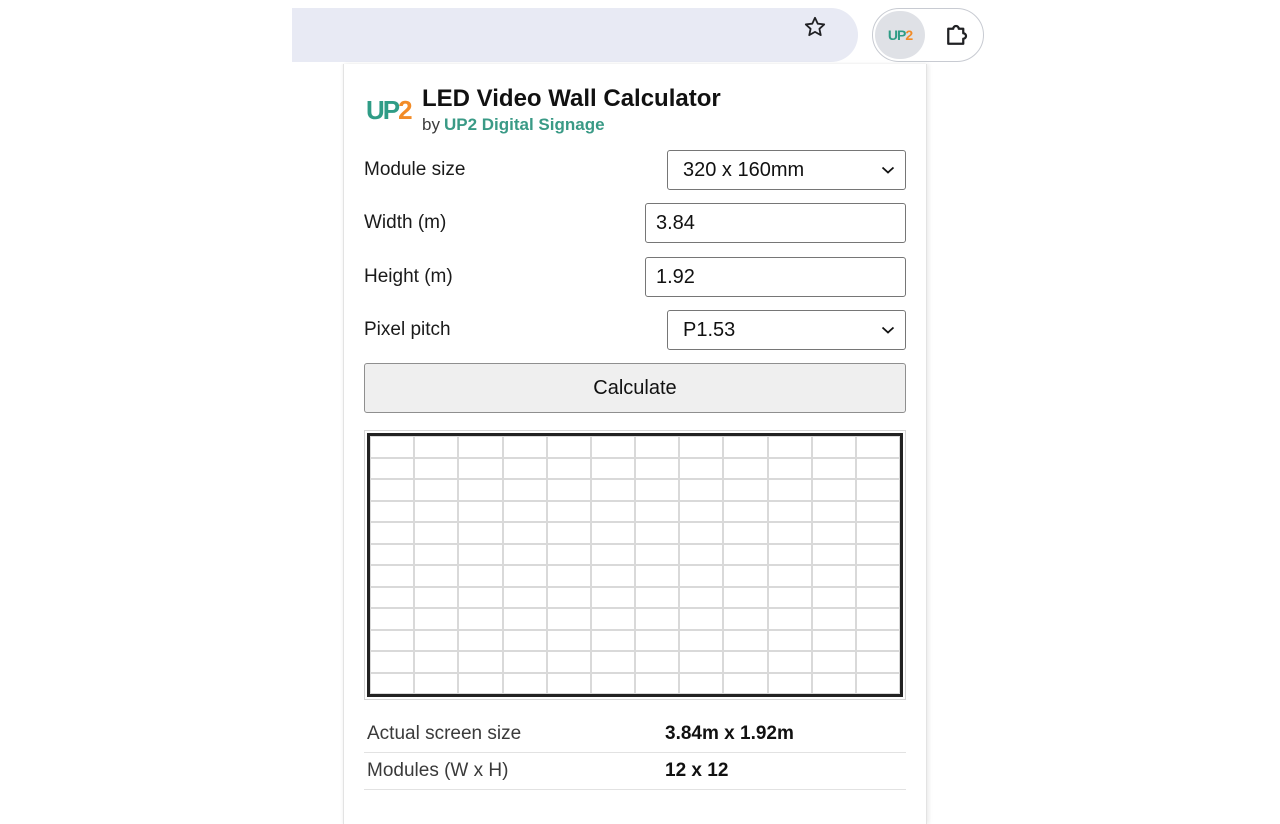 This screenshot has height=824, width=1280. Describe the element at coordinates (635, 734) in the screenshot. I see `result-row: Actual screen size 3.84m x 1.92m` at that location.